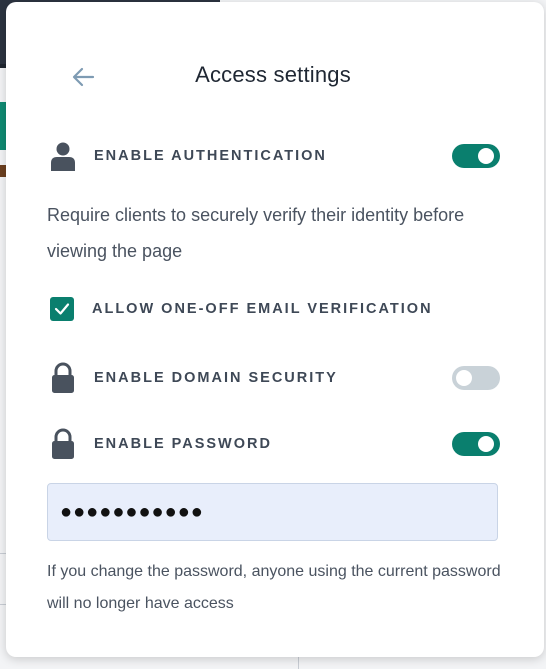 The height and width of the screenshot is (669, 546). I want to click on password-row: ENABLE PASSWORD, so click(275, 444).